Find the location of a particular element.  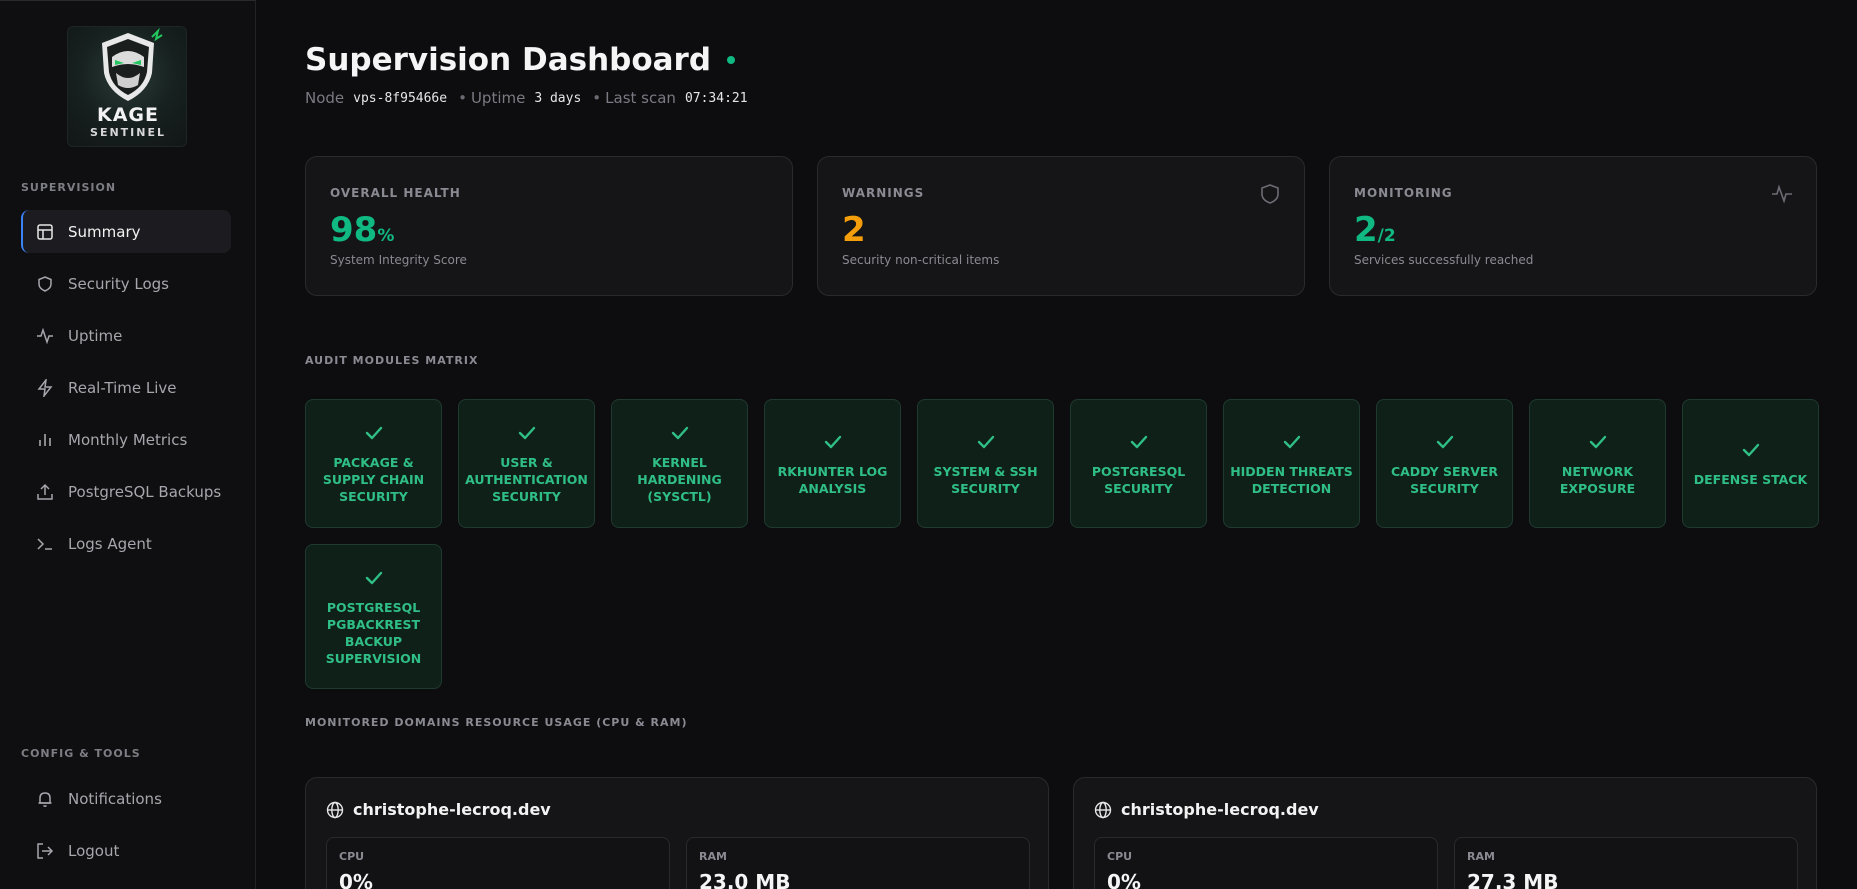

logout-icon is located at coordinates (45, 851).